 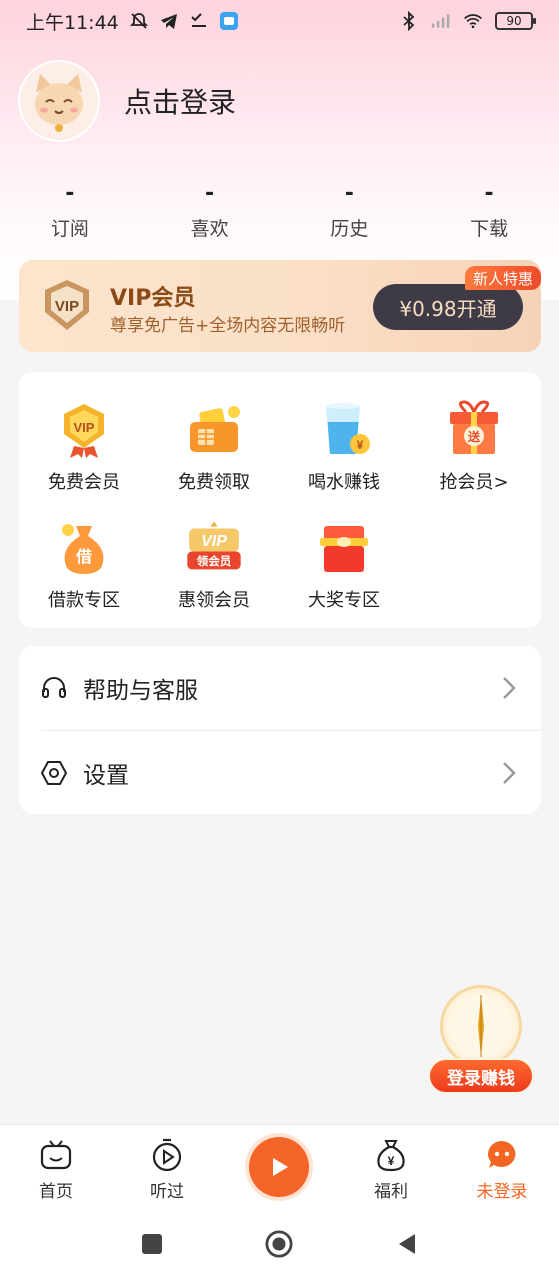 What do you see at coordinates (344, 482) in the screenshot?
I see `grid-label: 喝水赚钱` at bounding box center [344, 482].